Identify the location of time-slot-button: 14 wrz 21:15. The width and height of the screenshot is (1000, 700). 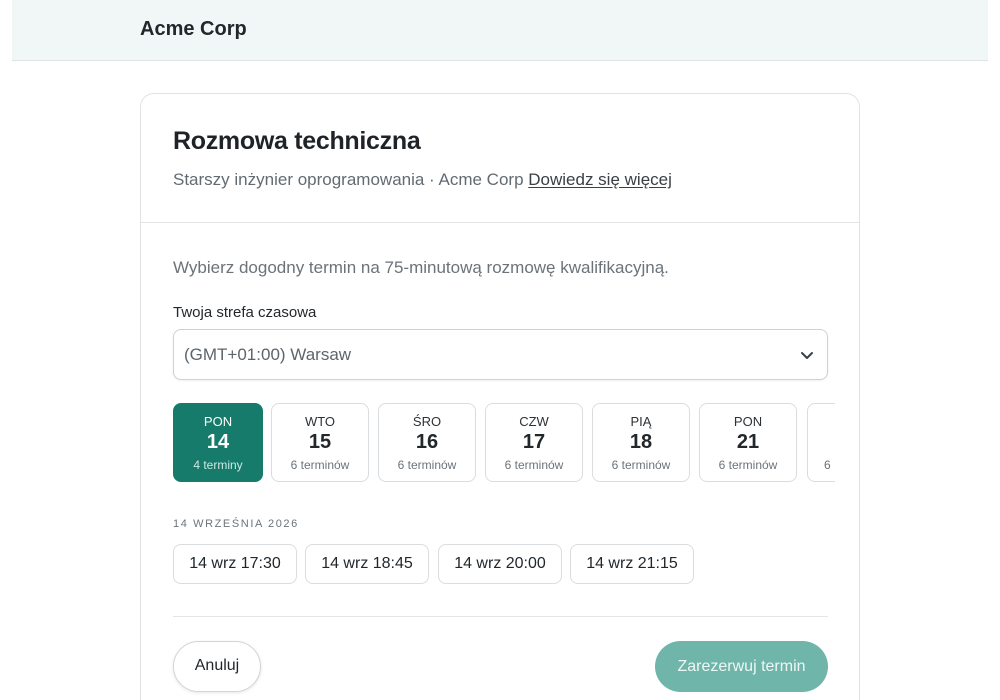
(632, 564).